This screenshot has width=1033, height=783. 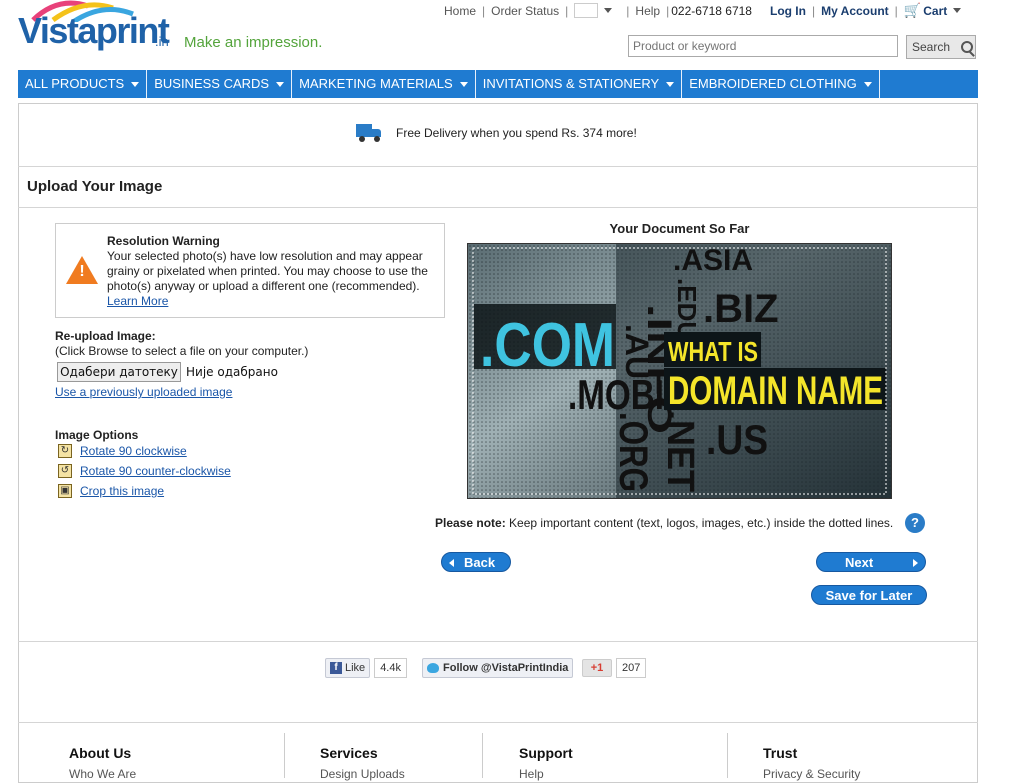 I want to click on rotate-counter-clockwise-icon: ↺, so click(x=65, y=471).